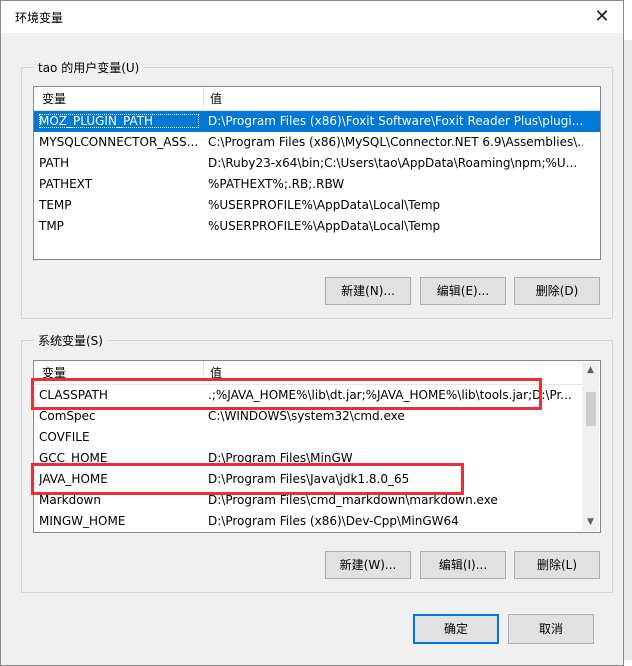  What do you see at coordinates (70, 340) in the screenshot?
I see `system-variables-title: 系统变量(S)` at bounding box center [70, 340].